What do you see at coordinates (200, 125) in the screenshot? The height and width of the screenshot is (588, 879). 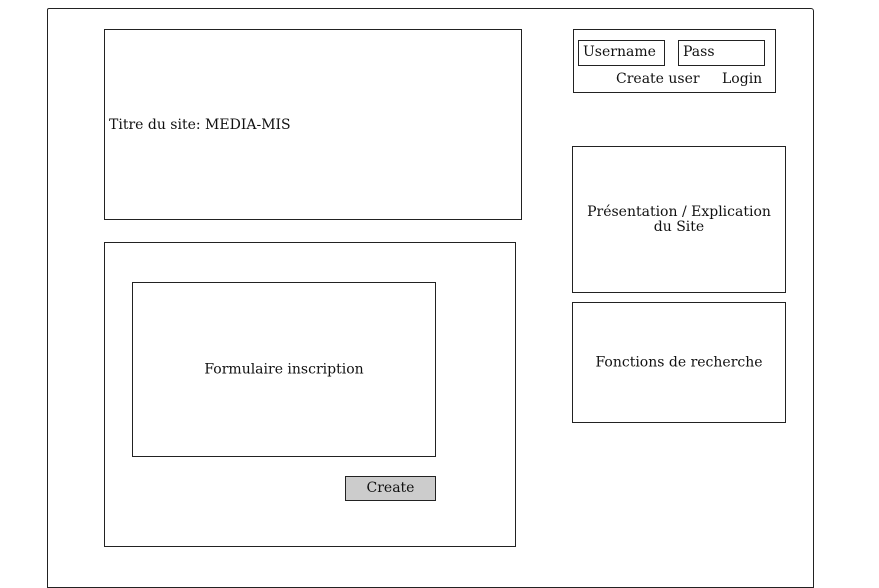 I see `site-title: Titre du site: MEDIA-MIS` at bounding box center [200, 125].